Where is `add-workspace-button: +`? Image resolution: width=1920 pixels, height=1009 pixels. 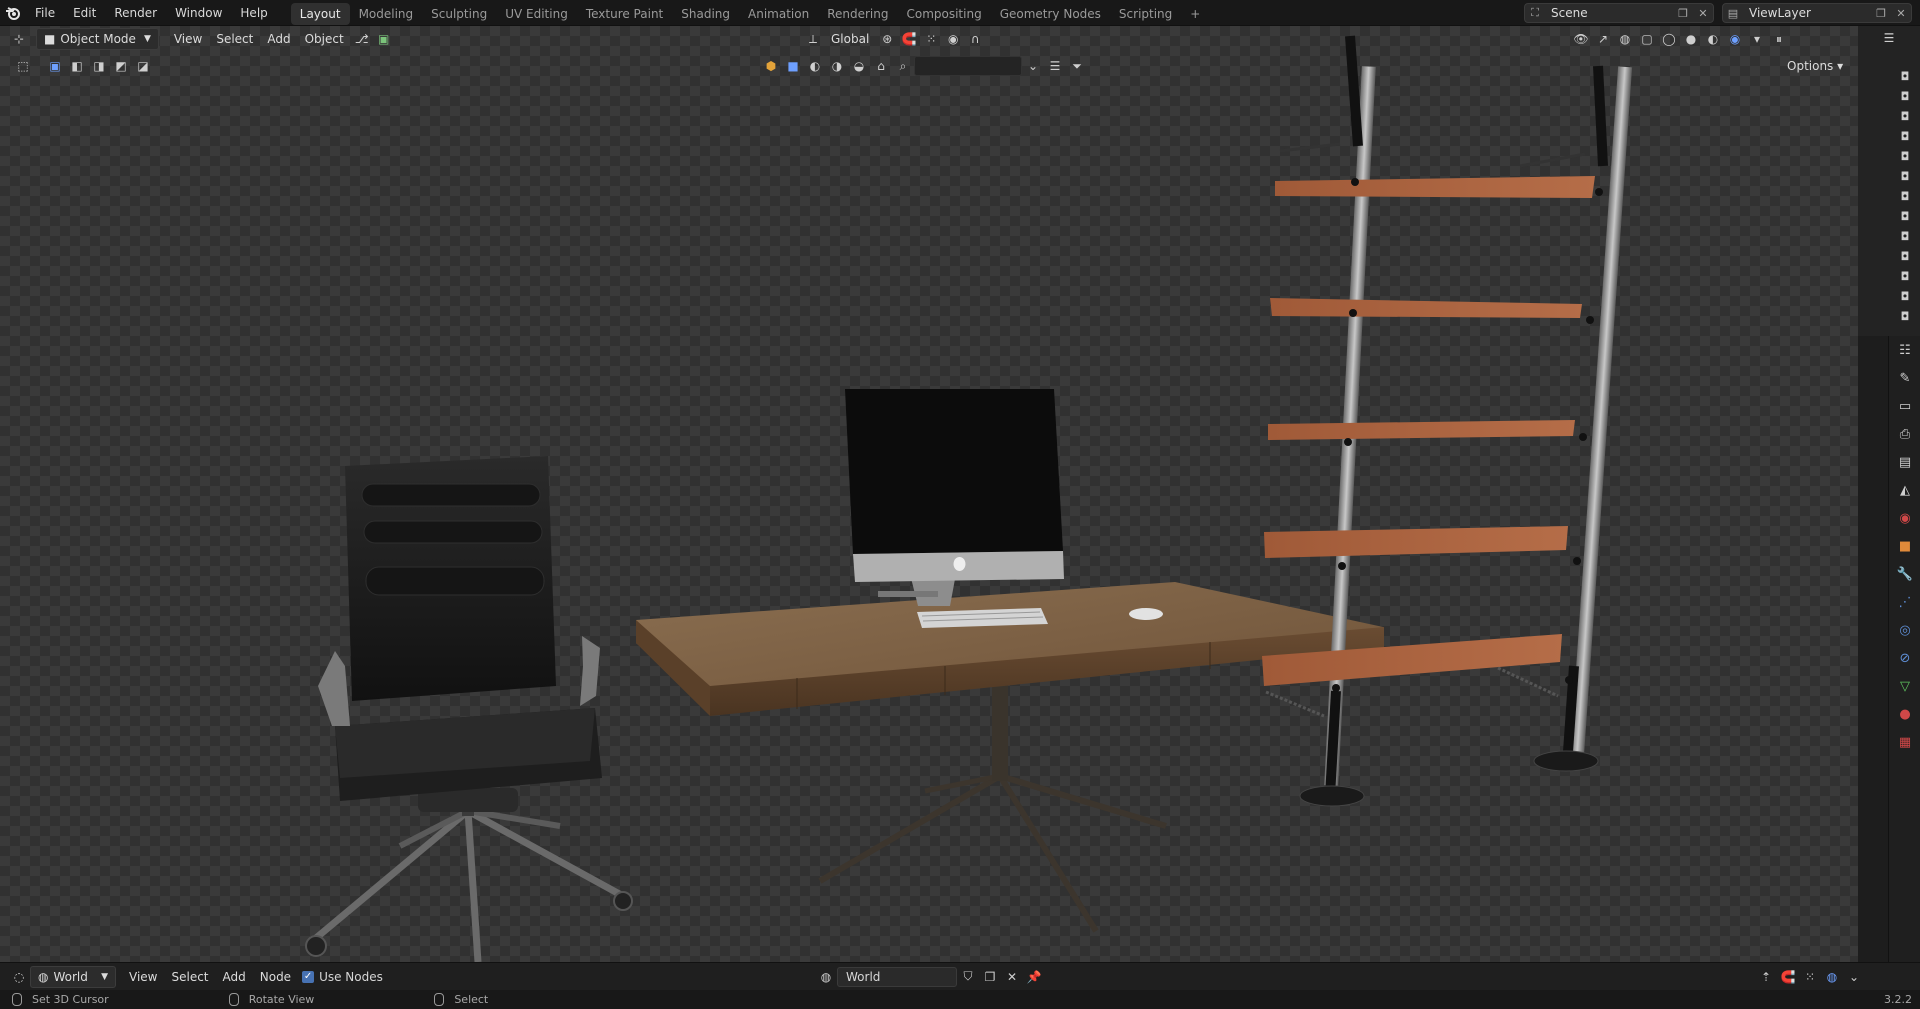 add-workspace-button: + is located at coordinates (1195, 14).